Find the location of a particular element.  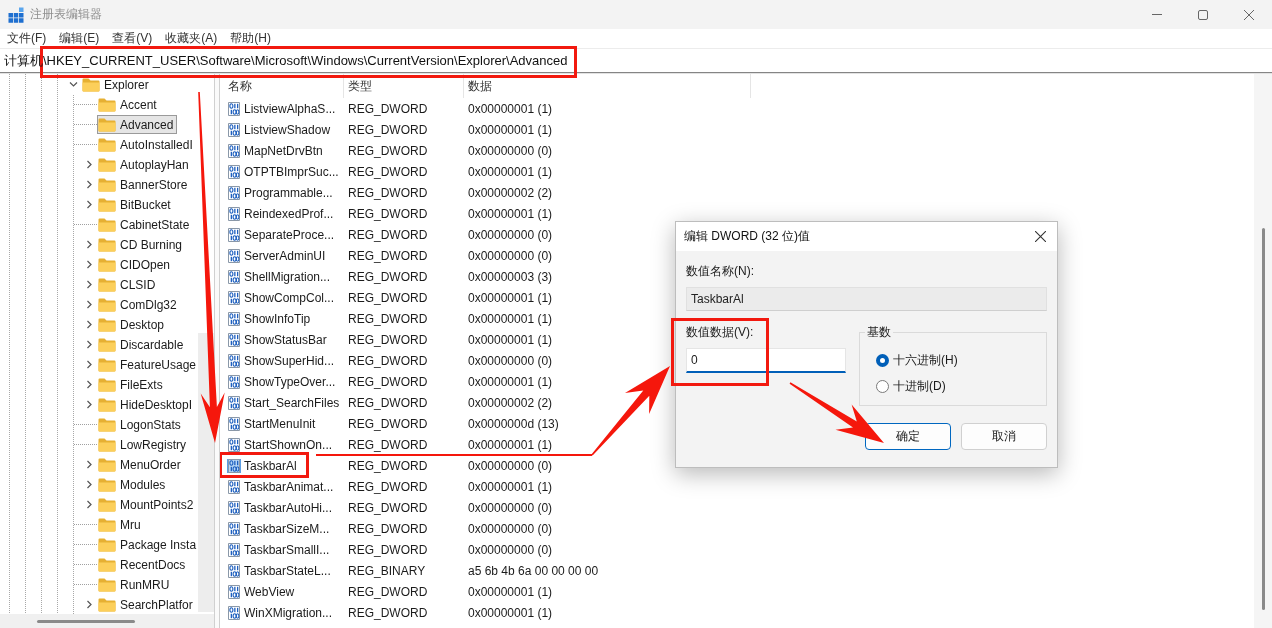

tree-item: FeatureUsage is located at coordinates (147, 364).